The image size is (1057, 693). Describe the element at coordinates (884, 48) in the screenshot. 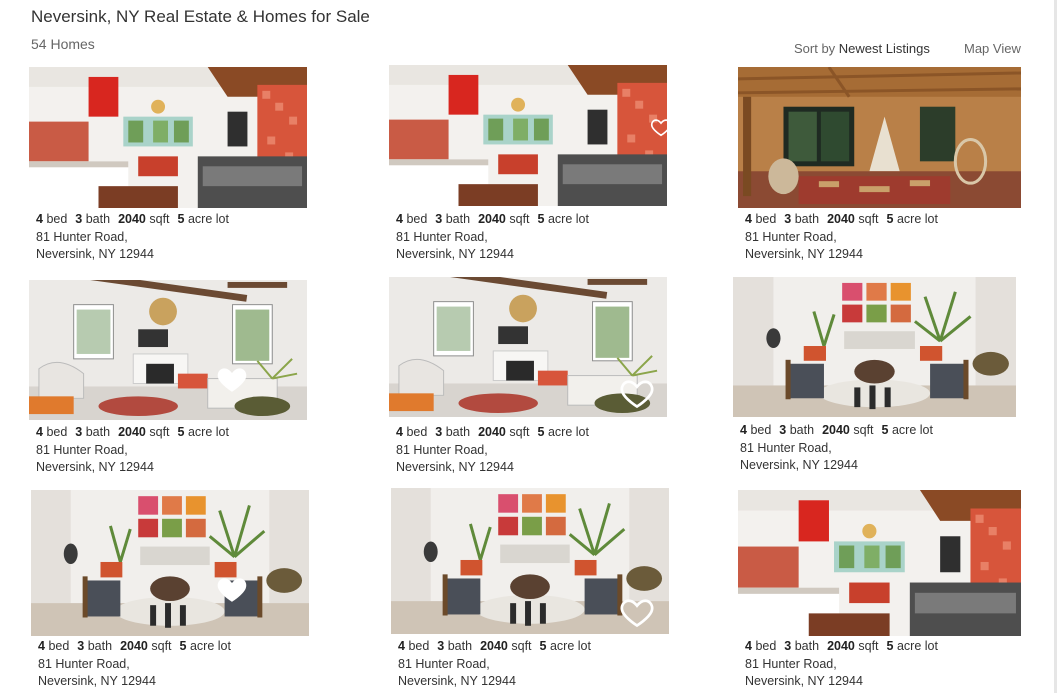

I see `sort-value: Newest Listings` at that location.